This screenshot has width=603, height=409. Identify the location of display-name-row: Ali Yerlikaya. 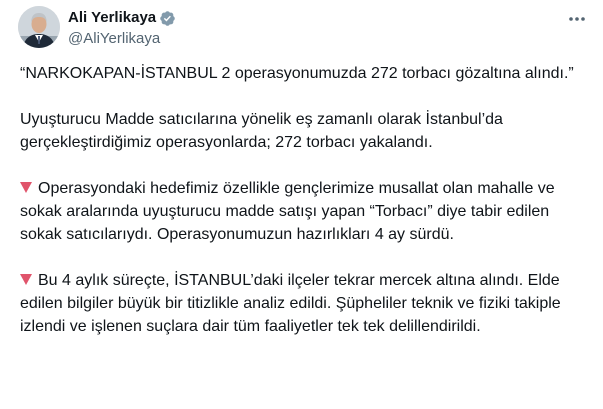
(122, 18).